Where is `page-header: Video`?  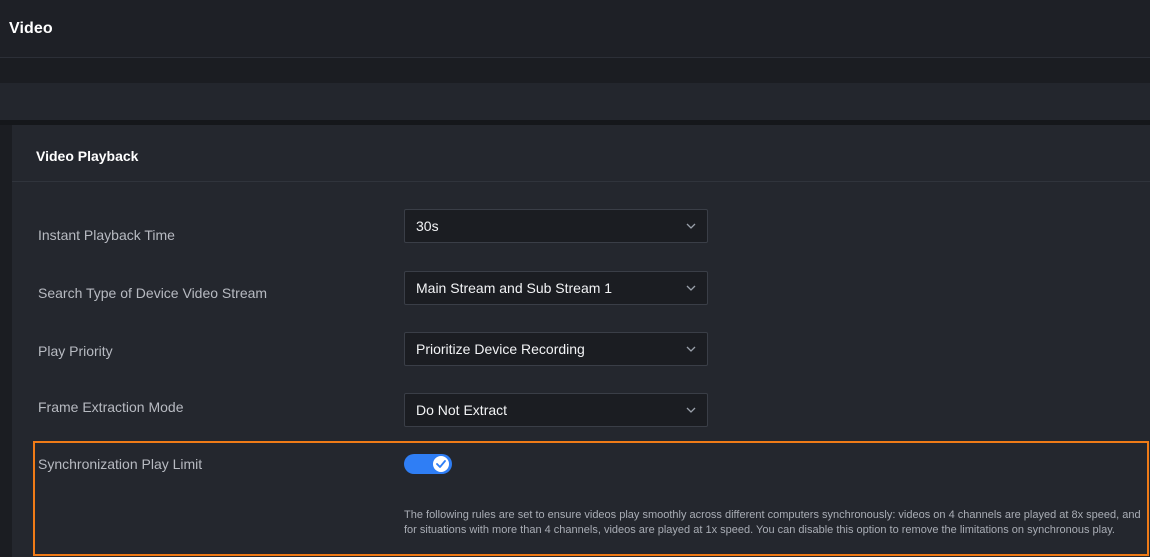
page-header: Video is located at coordinates (575, 29).